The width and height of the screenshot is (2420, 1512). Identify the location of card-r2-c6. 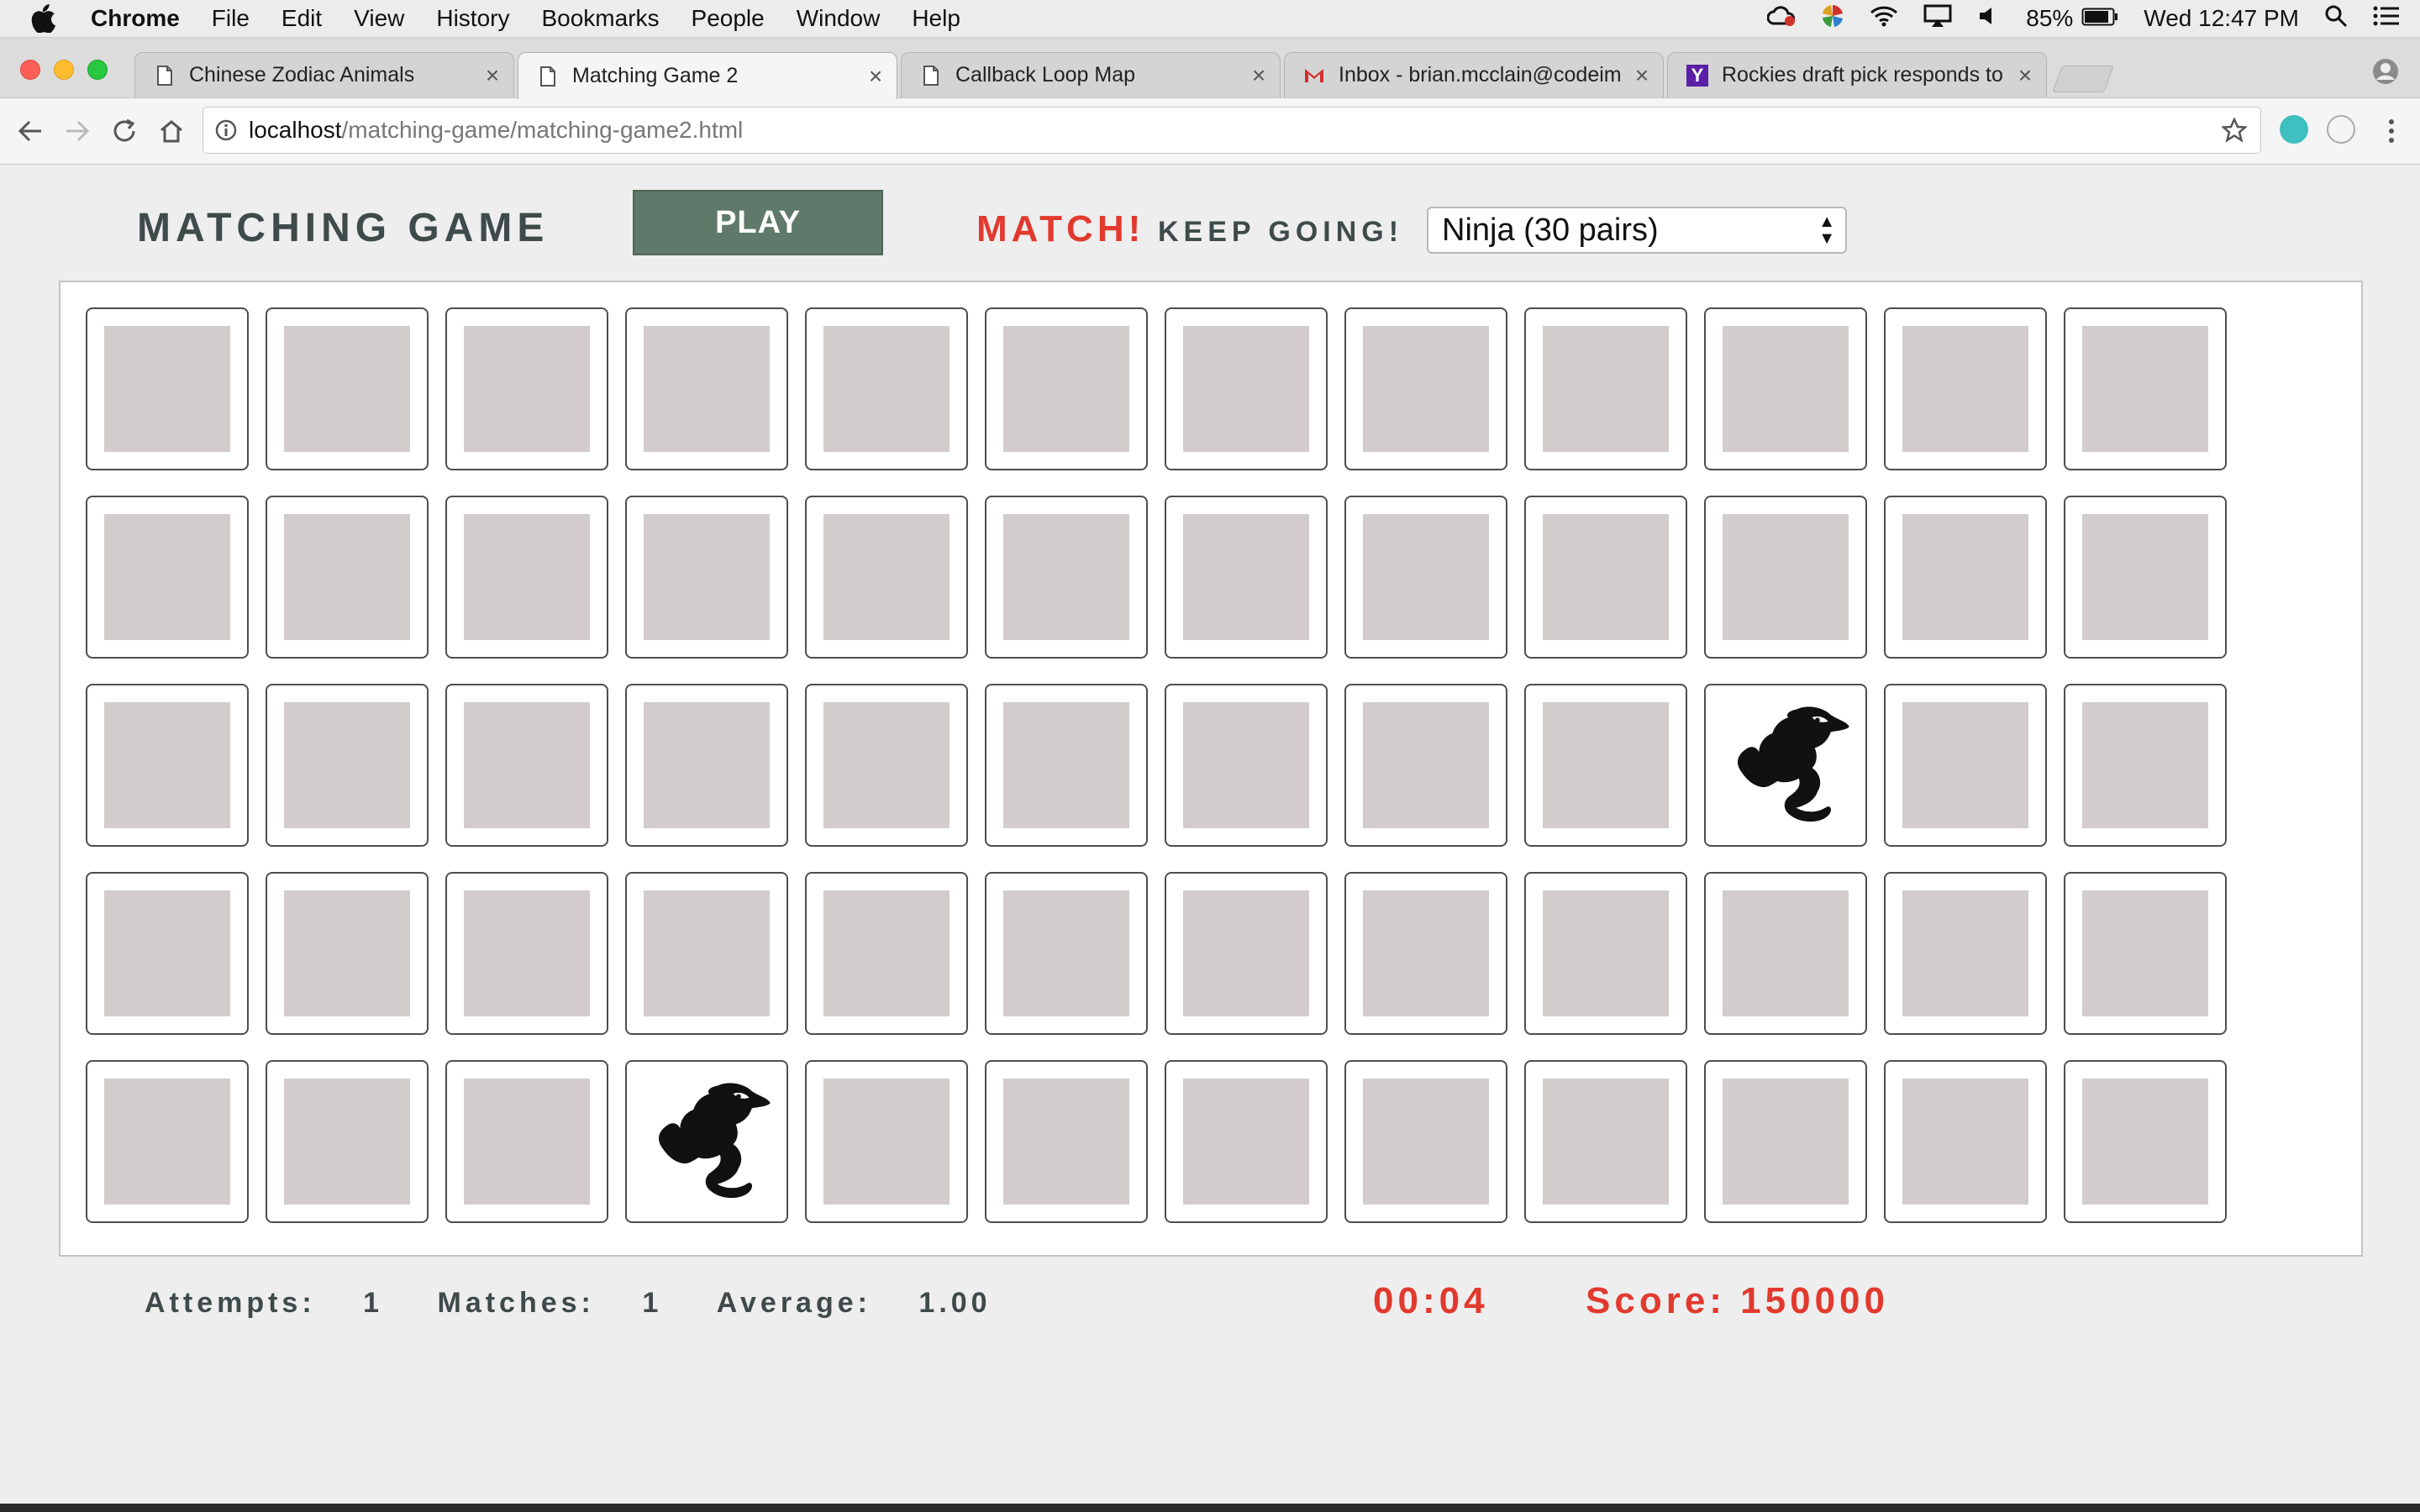
(1066, 577).